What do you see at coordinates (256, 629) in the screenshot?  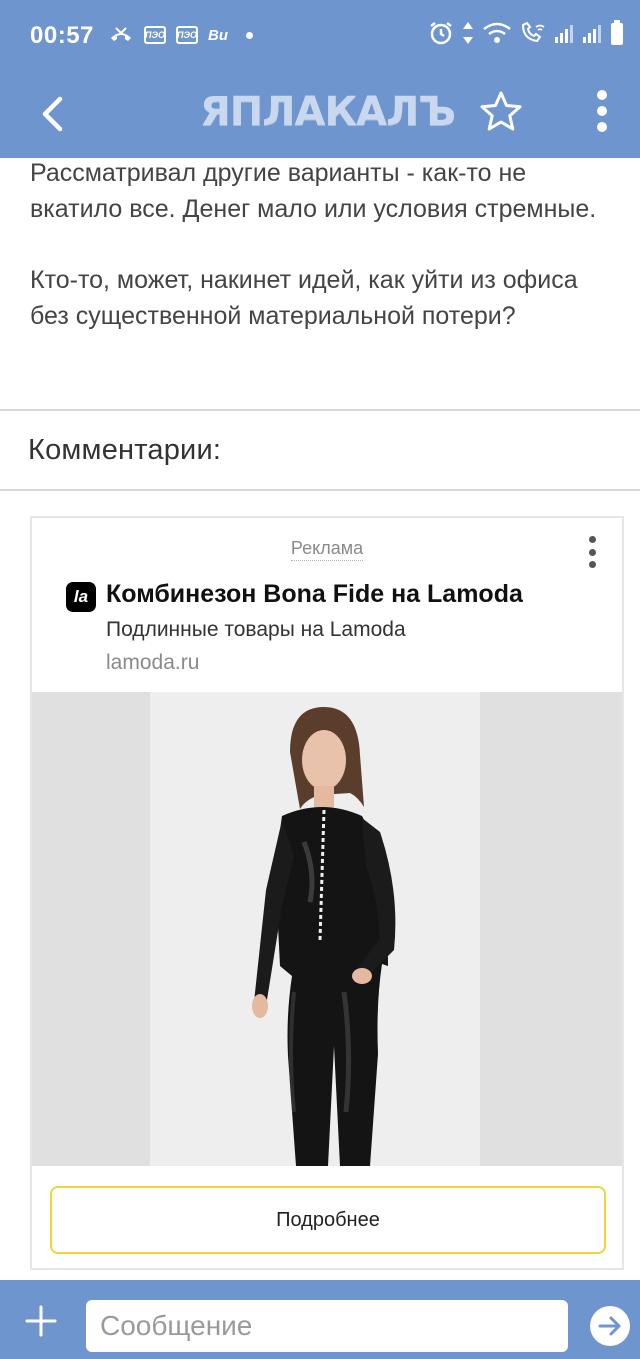 I see `ad-subtitle: Подлинные товары на Lamoda` at bounding box center [256, 629].